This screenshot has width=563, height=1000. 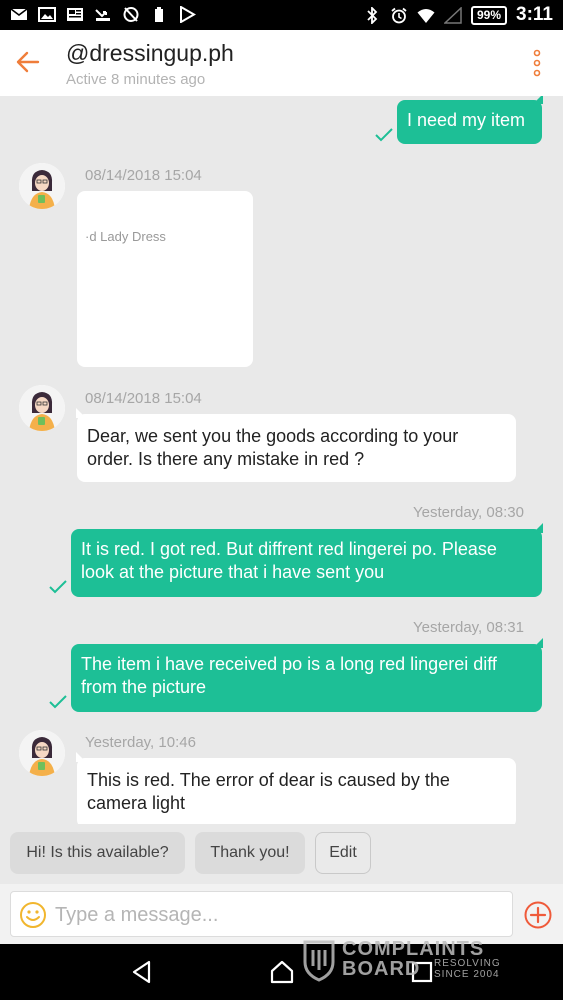 What do you see at coordinates (275, 915) in the screenshot?
I see `message-input` at bounding box center [275, 915].